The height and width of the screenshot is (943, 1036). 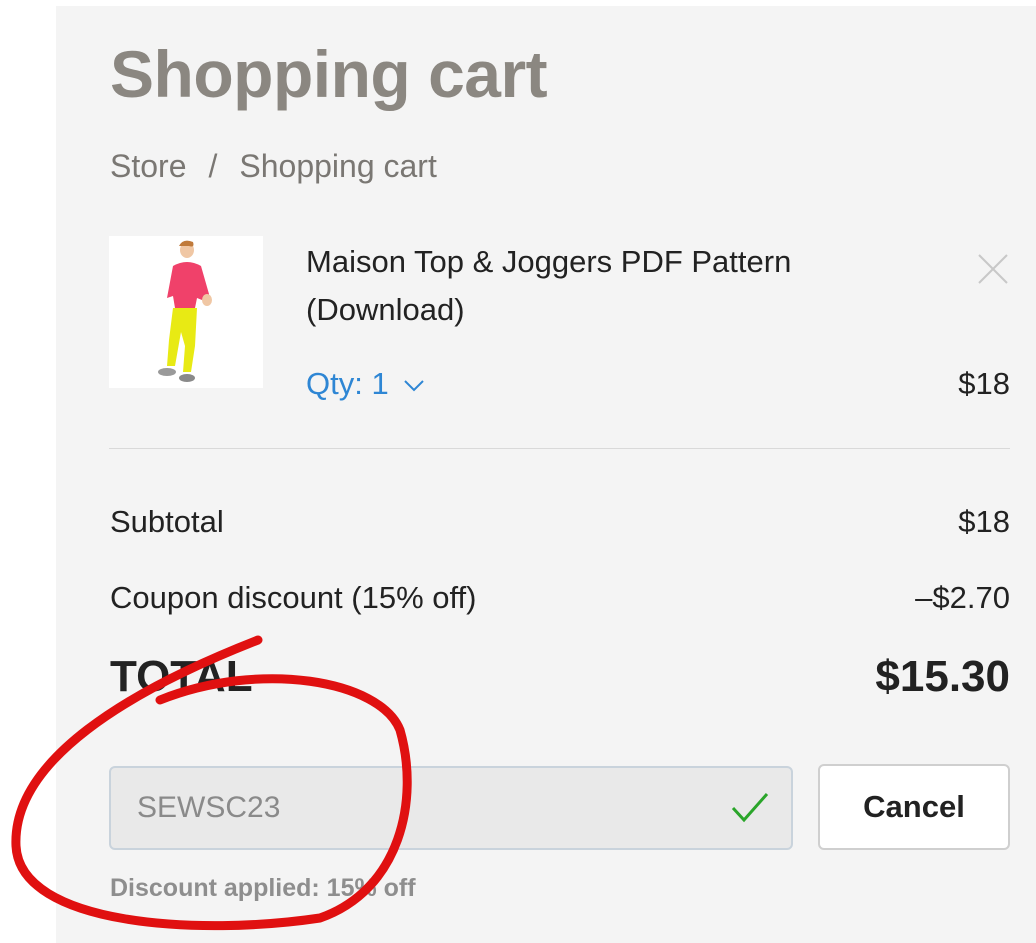 What do you see at coordinates (750, 808) in the screenshot?
I see `check-icon` at bounding box center [750, 808].